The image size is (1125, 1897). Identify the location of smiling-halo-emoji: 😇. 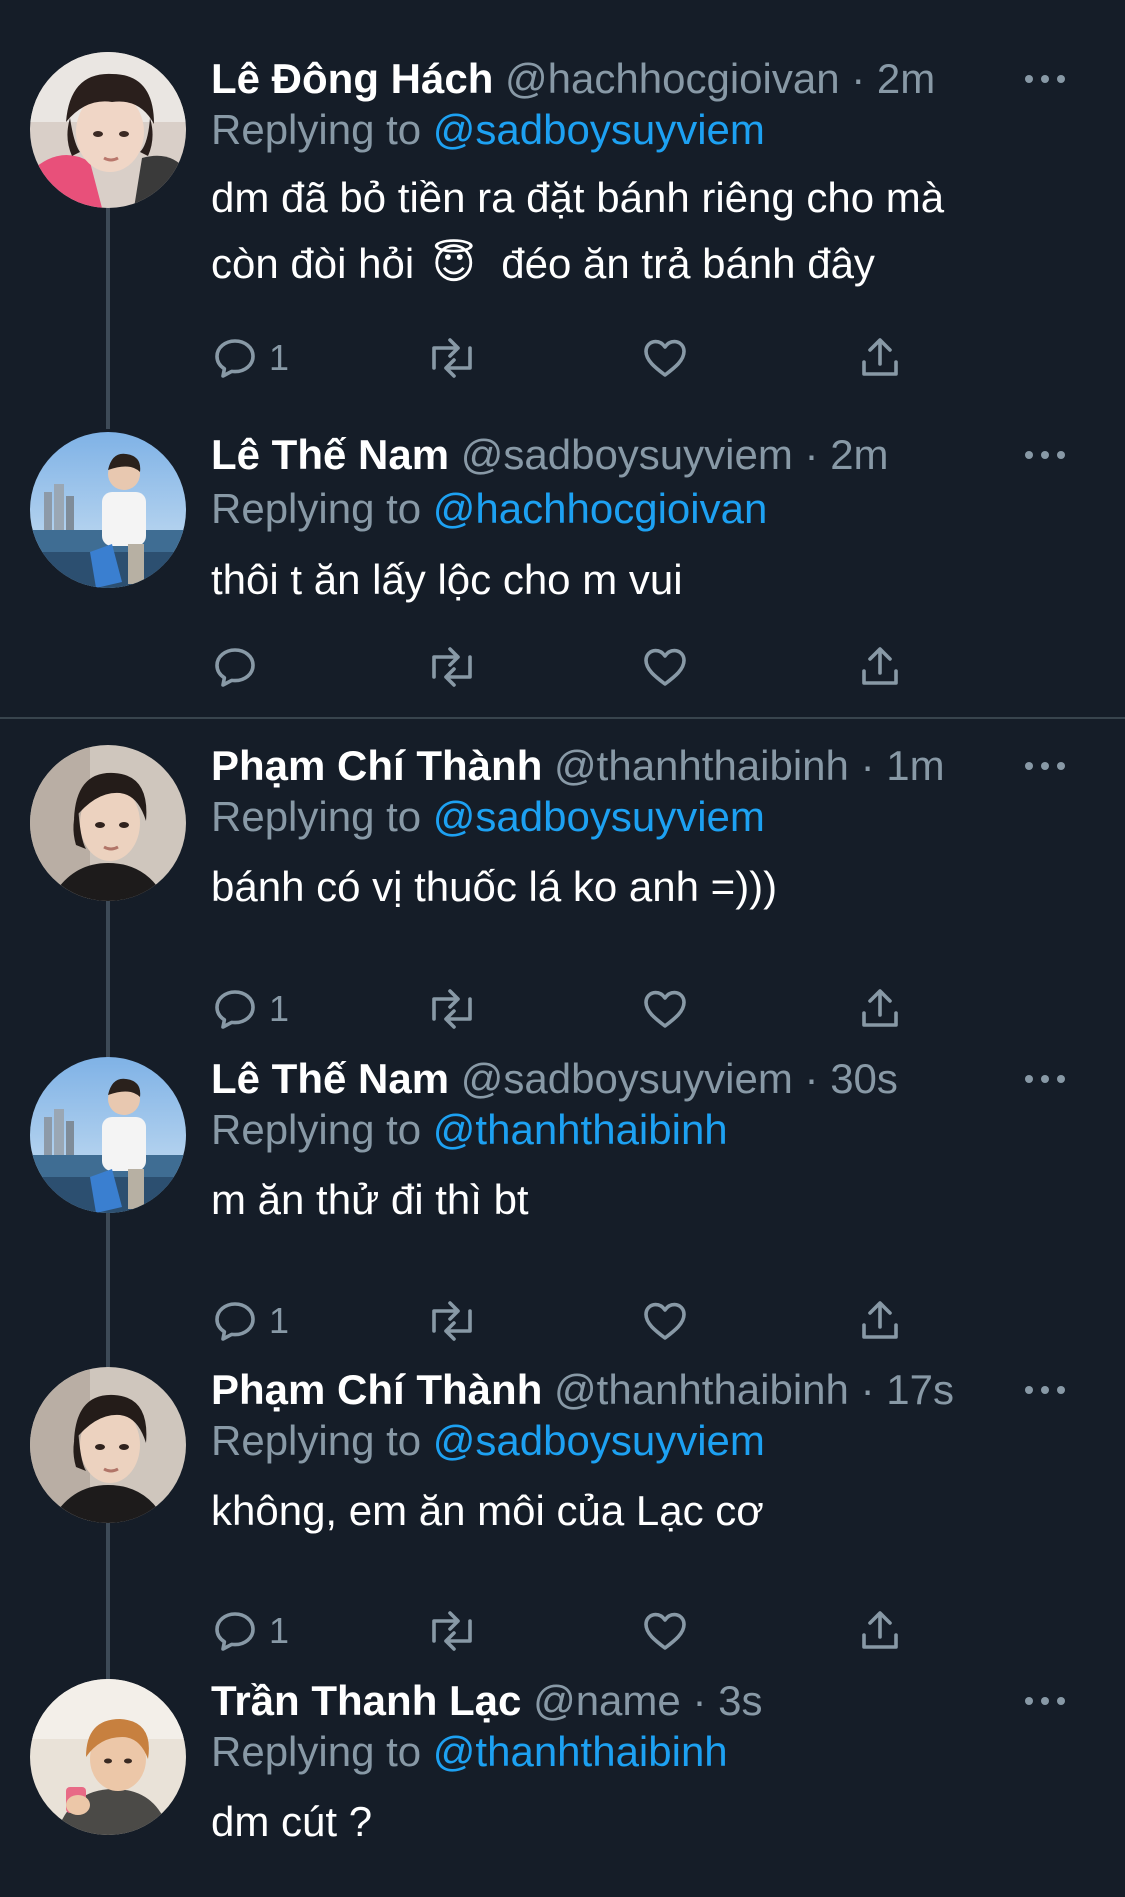
(453, 263).